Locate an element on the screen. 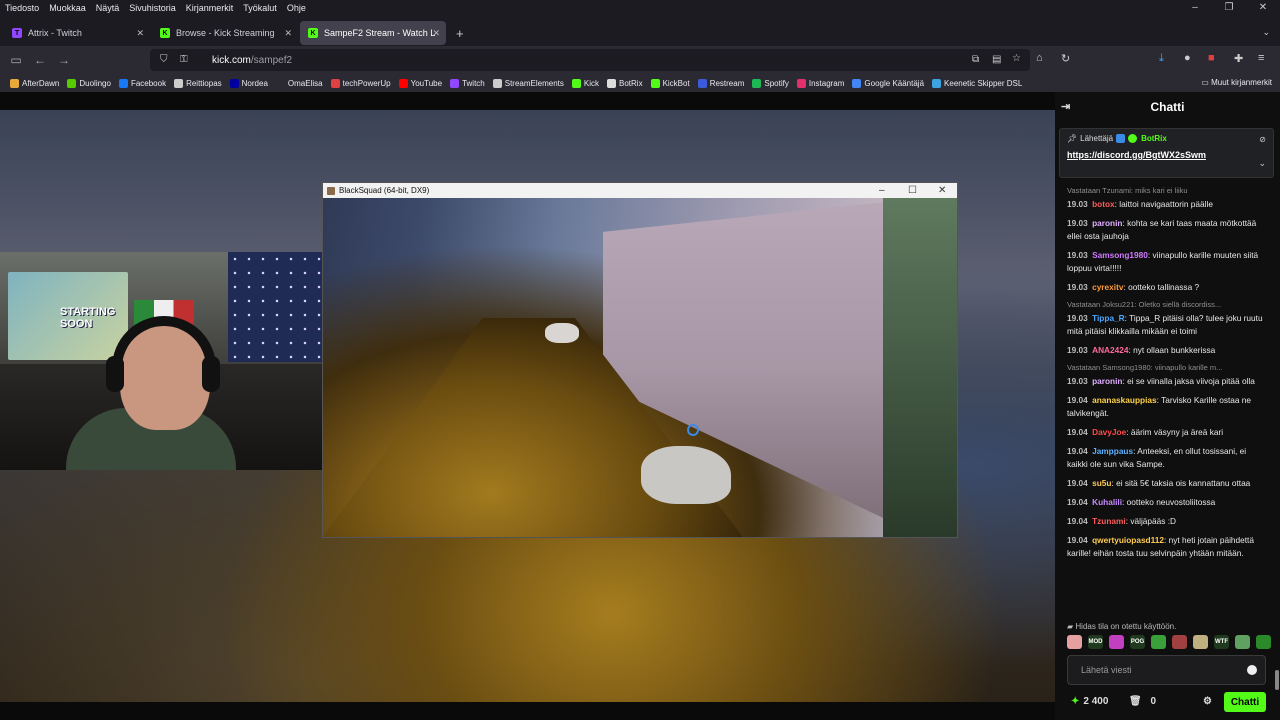  message-username: ANA2424 is located at coordinates (1110, 350).